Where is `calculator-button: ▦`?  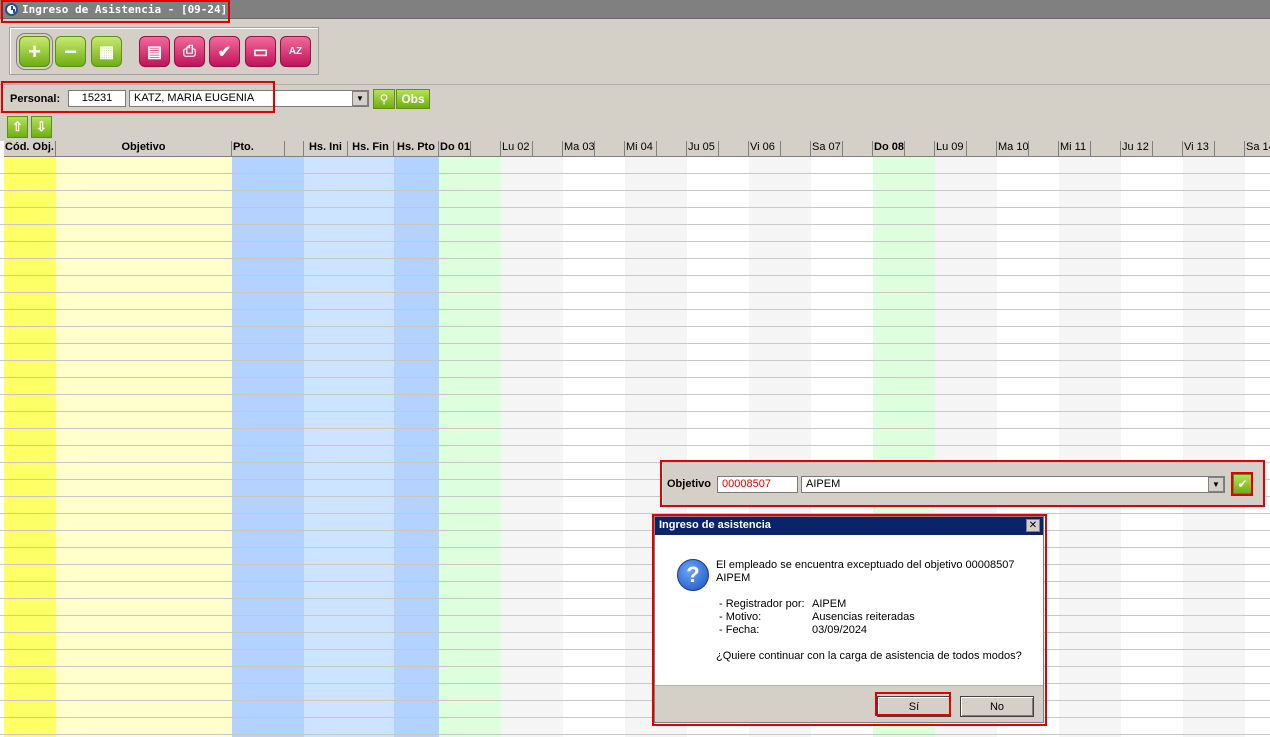 calculator-button: ▦ is located at coordinates (106, 51).